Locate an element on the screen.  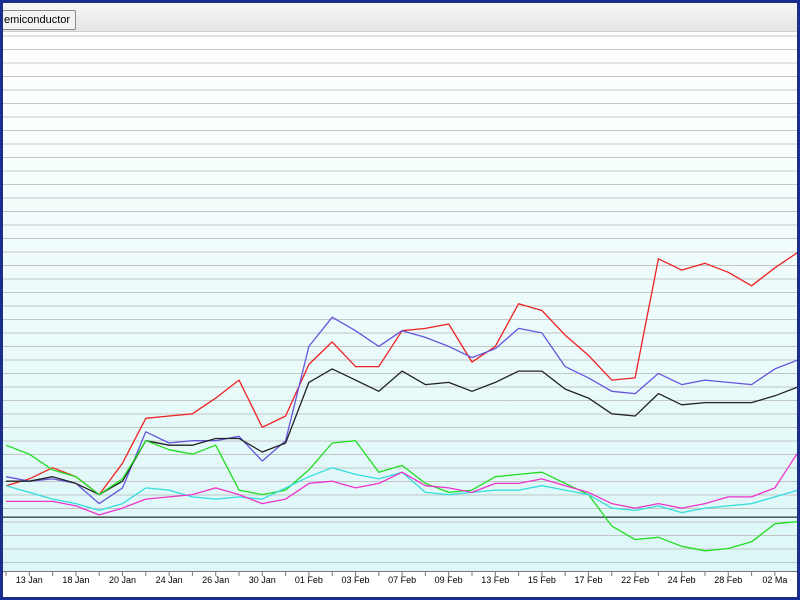
x-tick-label: 26 Jan is located at coordinates (215, 580).